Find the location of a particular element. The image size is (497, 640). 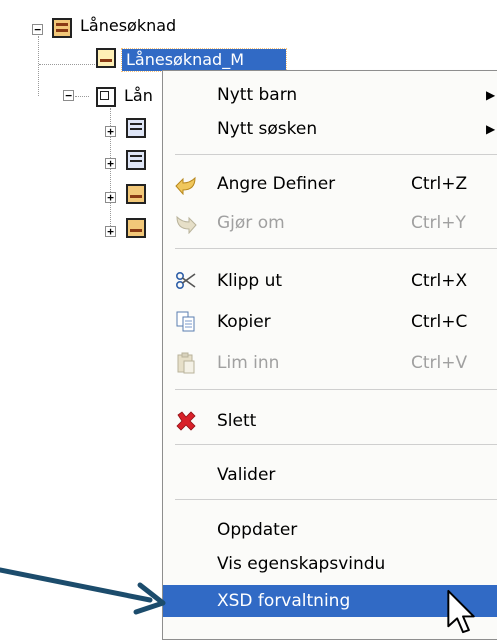

menu-item-shortcut: Ctrl+Y is located at coordinates (438, 223).